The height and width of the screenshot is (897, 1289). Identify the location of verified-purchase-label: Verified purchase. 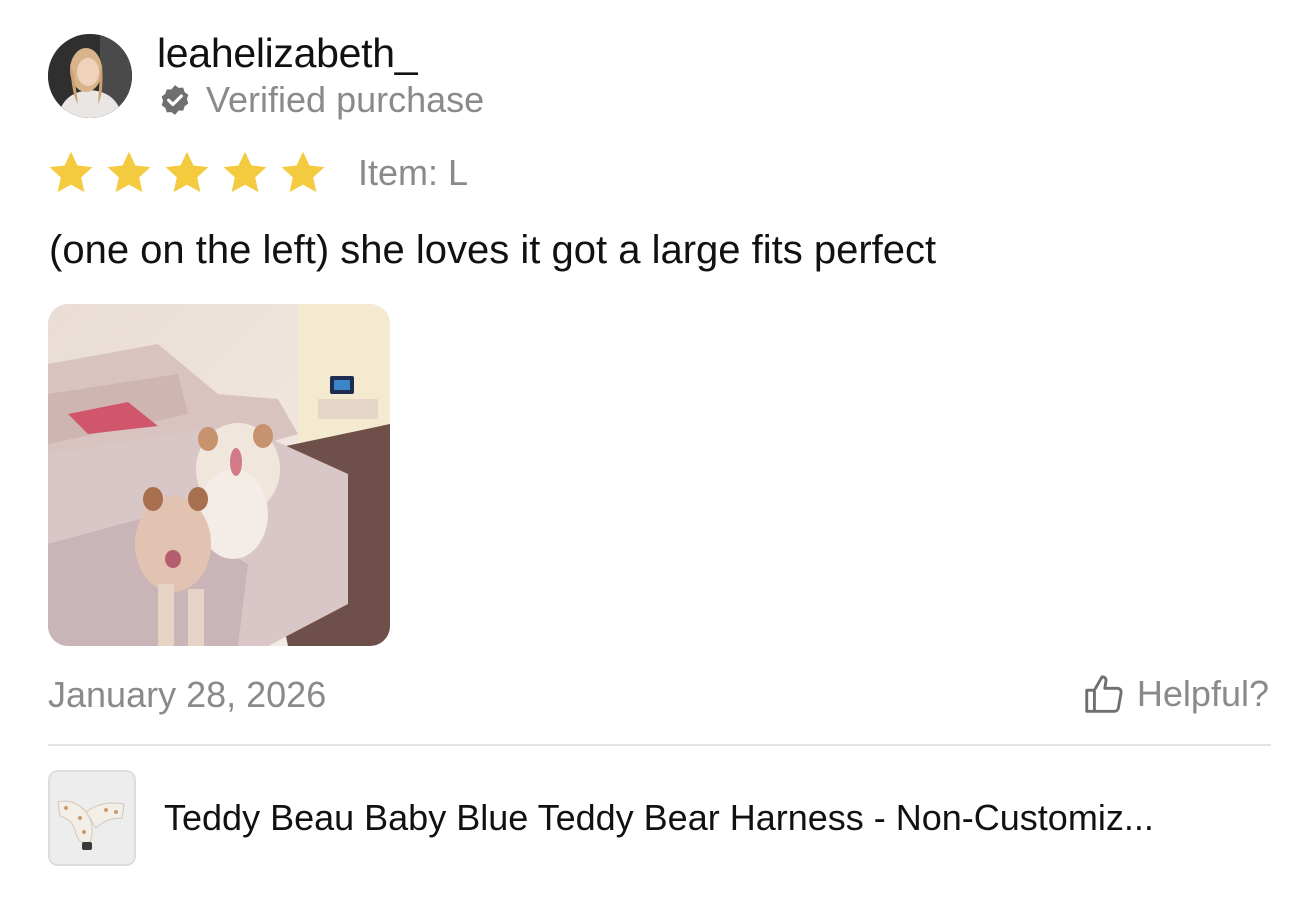
(345, 99).